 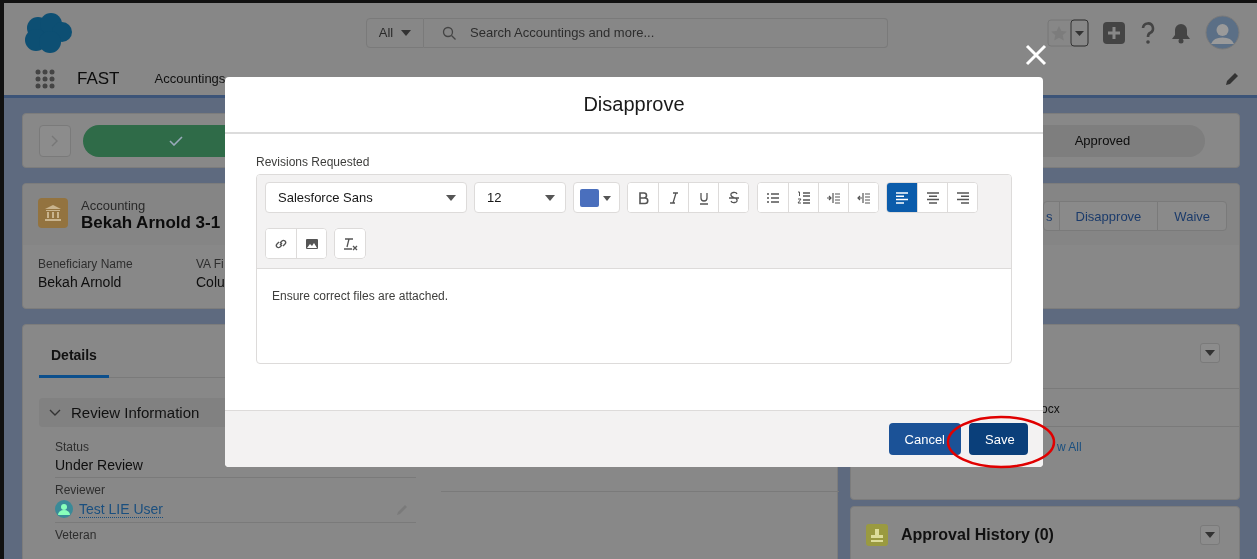 What do you see at coordinates (932, 197) in the screenshot?
I see `align-center-icon` at bounding box center [932, 197].